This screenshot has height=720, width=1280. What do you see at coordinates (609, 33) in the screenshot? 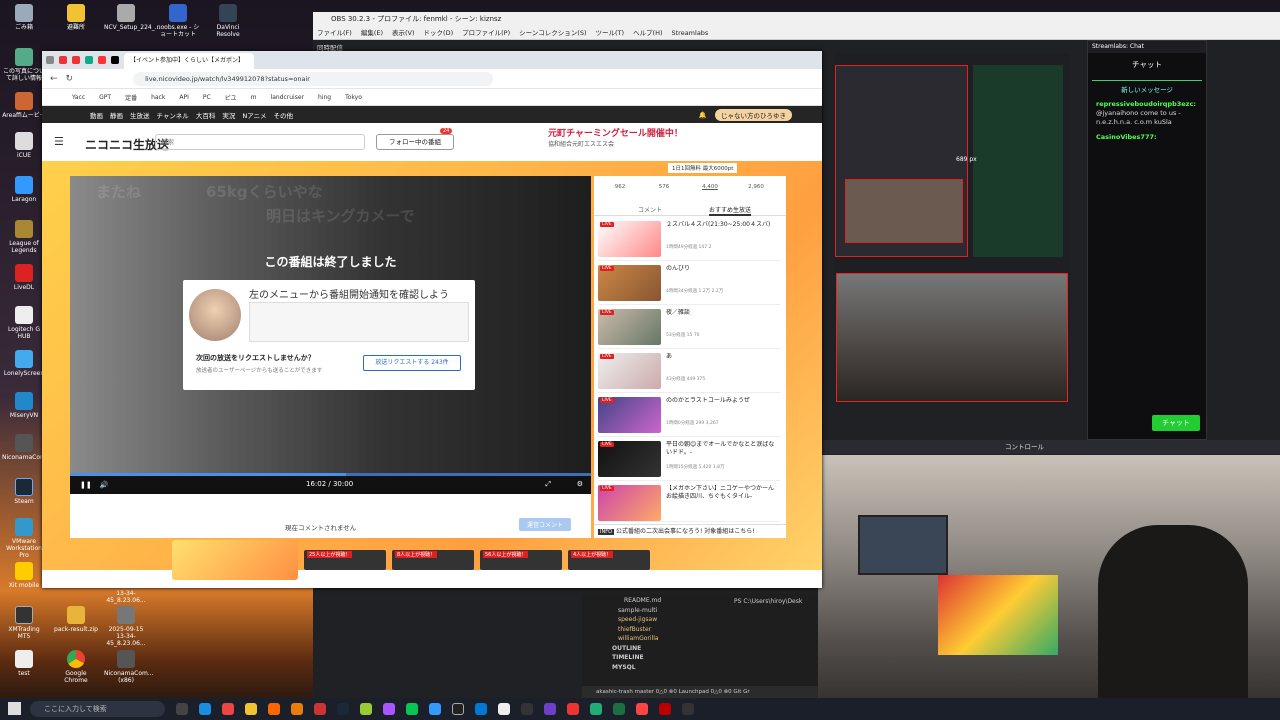
I see `menu-tools: ツール(T)` at bounding box center [609, 33].